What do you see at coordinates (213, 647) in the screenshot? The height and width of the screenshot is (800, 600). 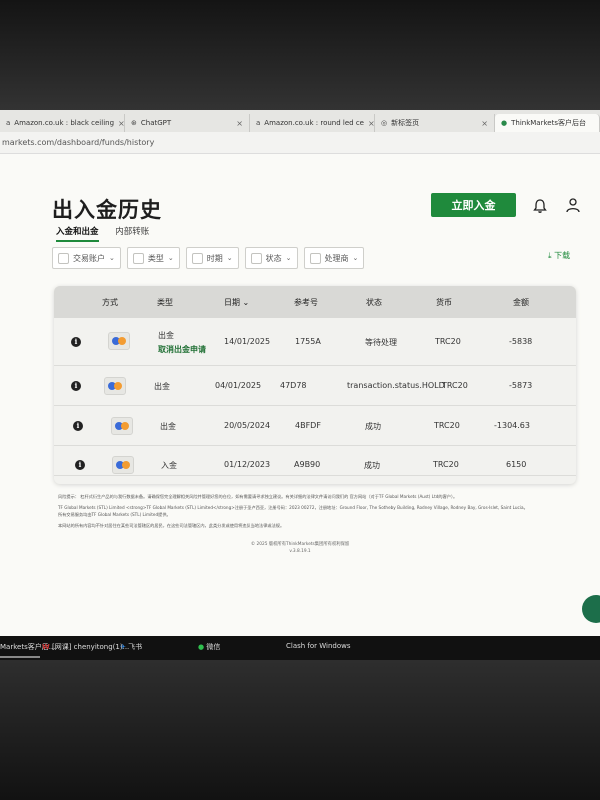 I see `taskbar-item-label: 微信` at bounding box center [213, 647].